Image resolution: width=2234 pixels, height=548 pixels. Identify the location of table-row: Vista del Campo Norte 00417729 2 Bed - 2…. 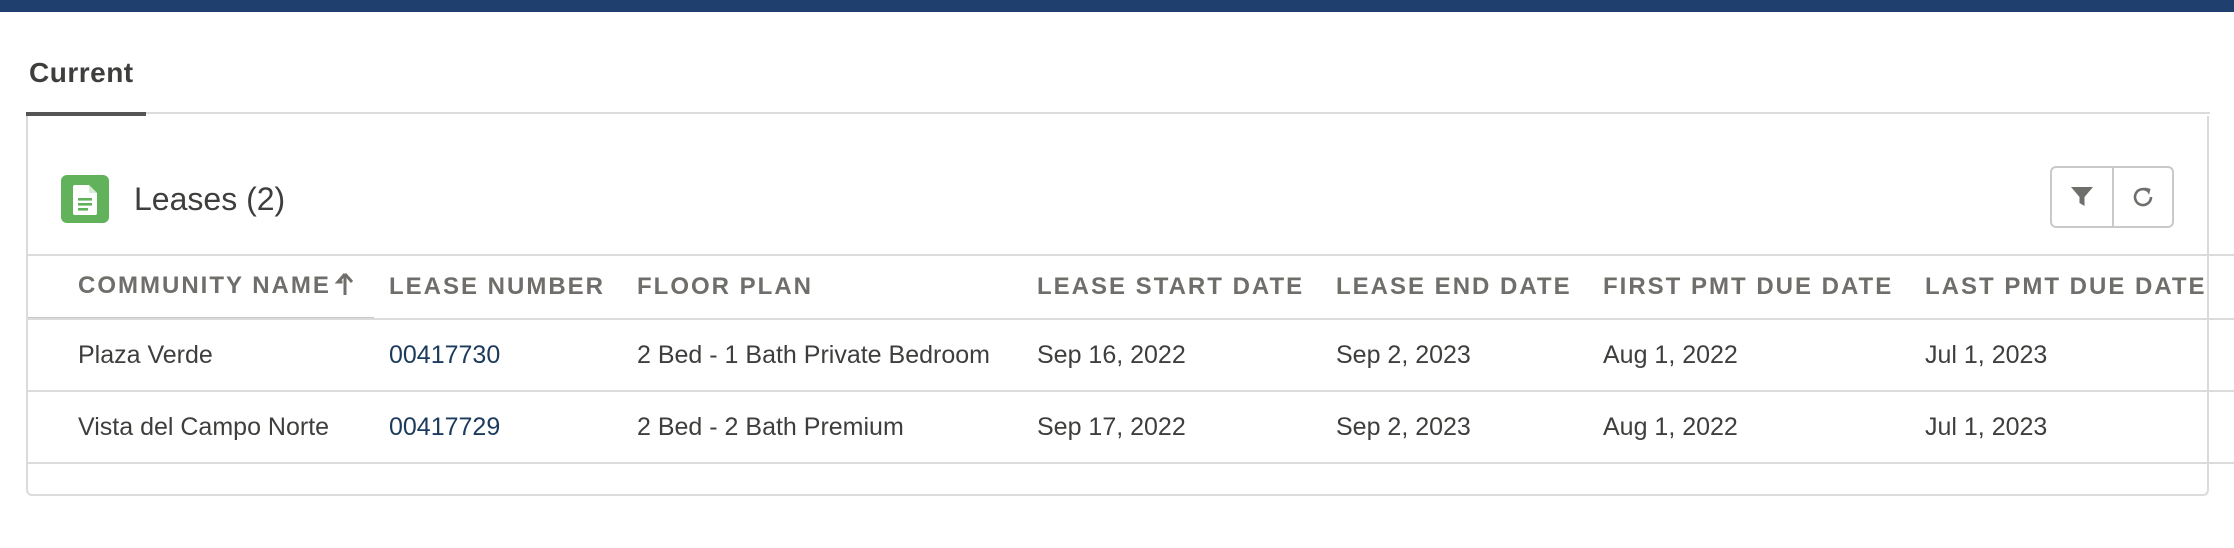
(1131, 427).